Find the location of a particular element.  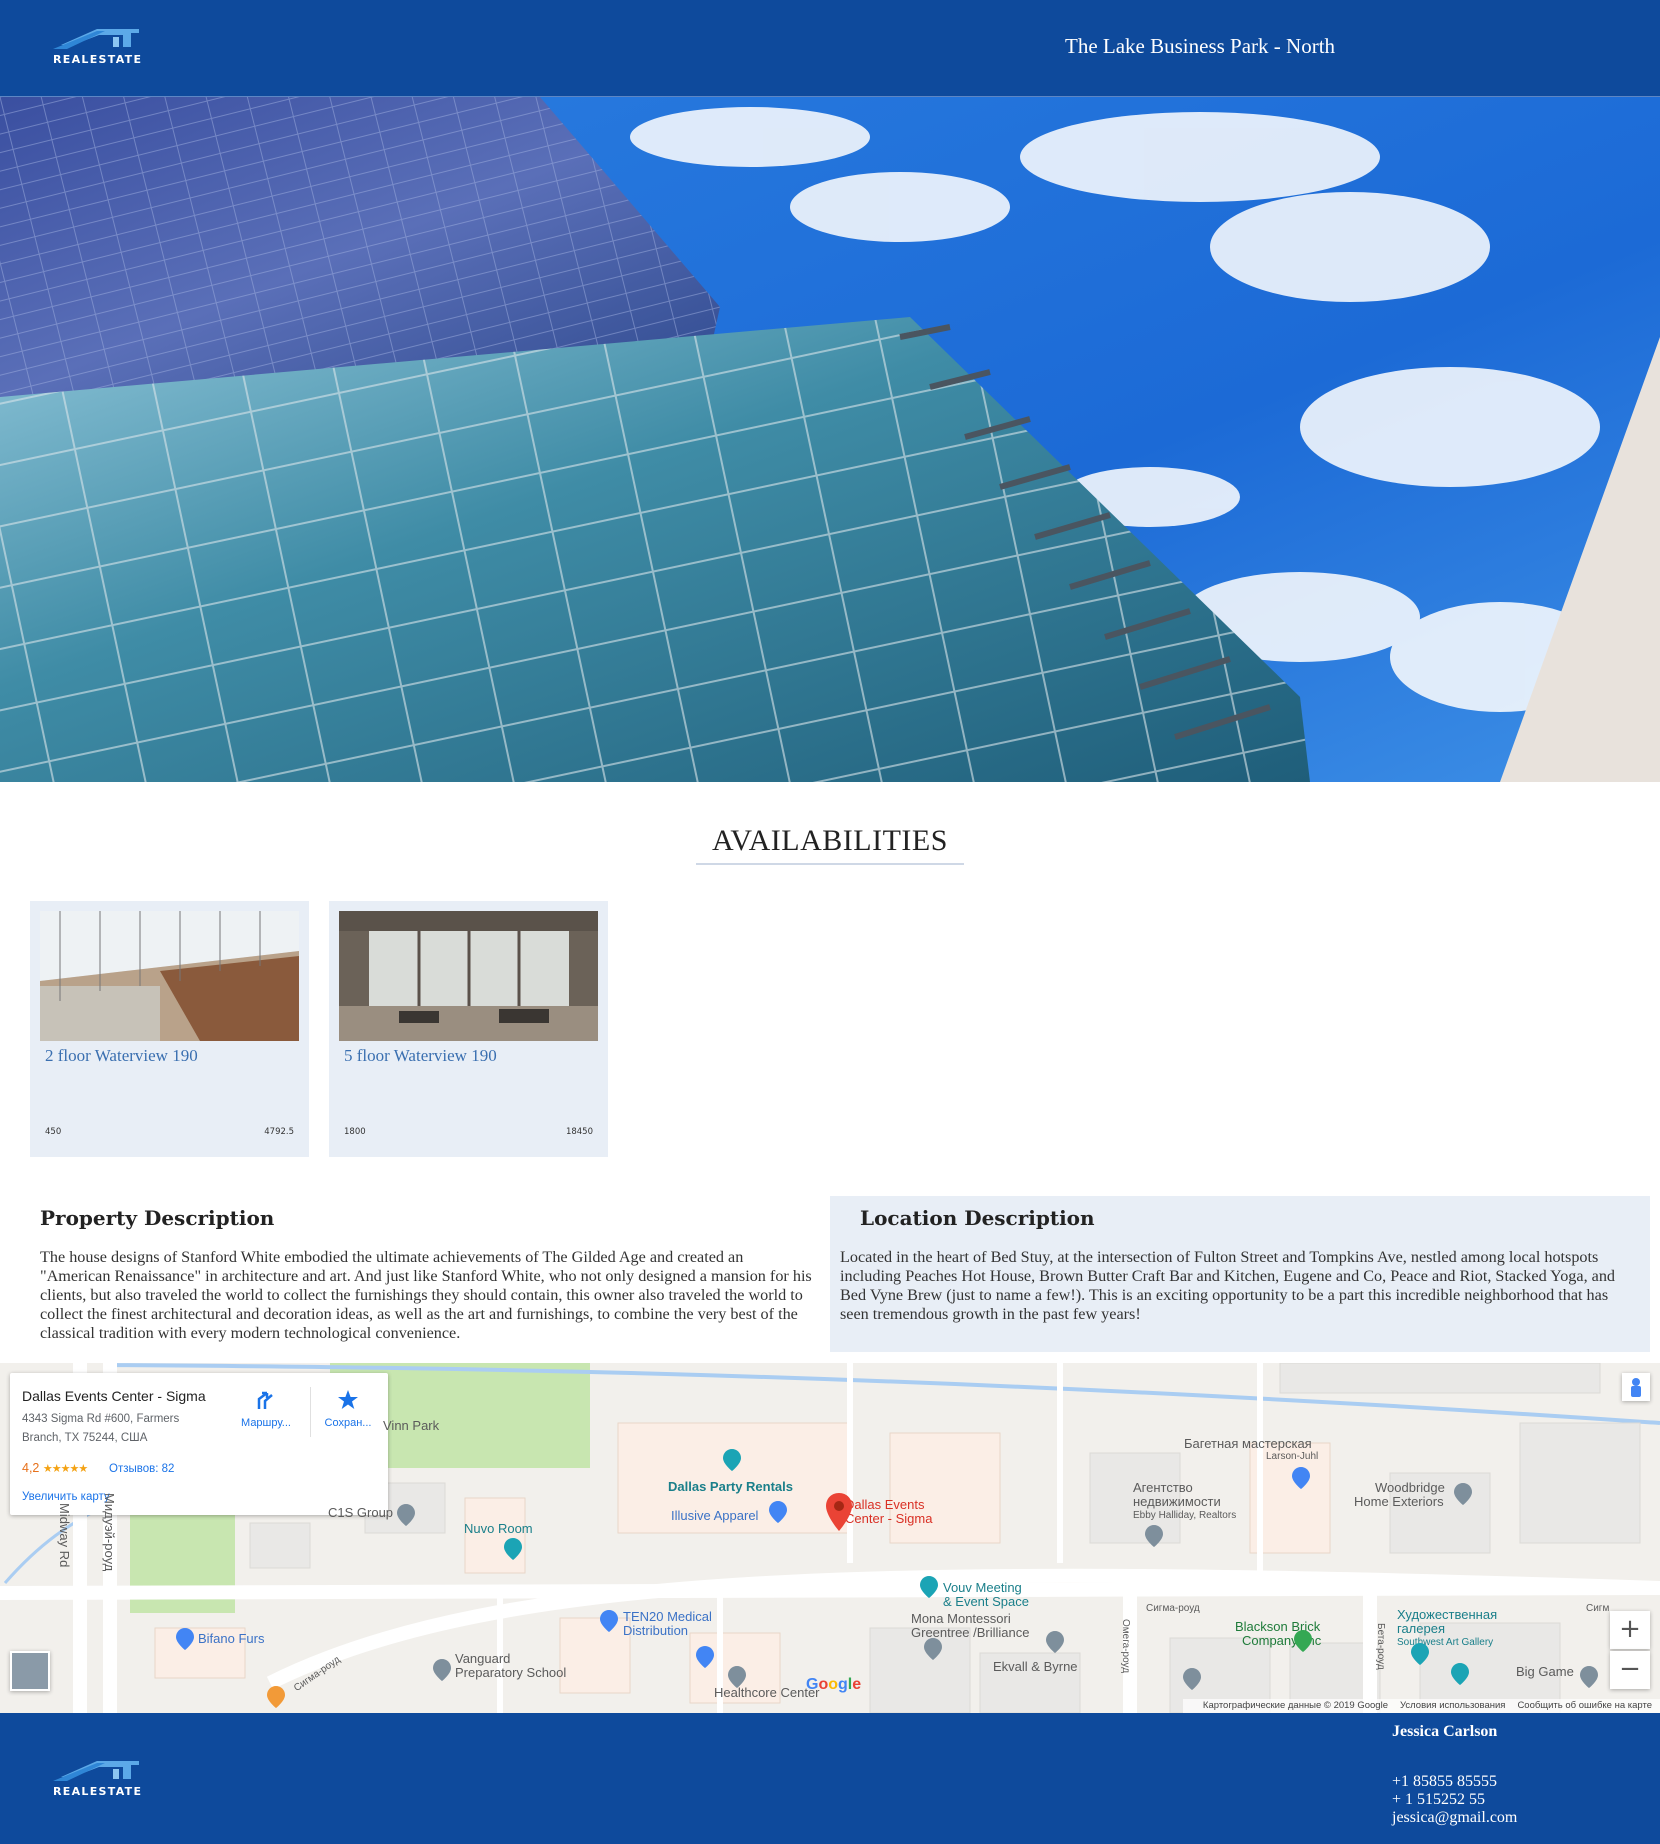

map-label: Big Game is located at coordinates (1545, 1672).